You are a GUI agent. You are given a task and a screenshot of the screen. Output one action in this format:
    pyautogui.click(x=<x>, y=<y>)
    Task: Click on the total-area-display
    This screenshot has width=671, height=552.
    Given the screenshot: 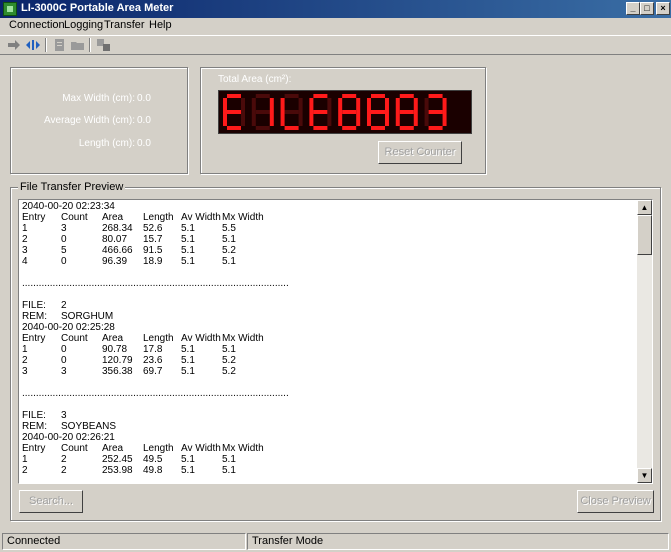 What is the action you would take?
    pyautogui.click(x=345, y=112)
    